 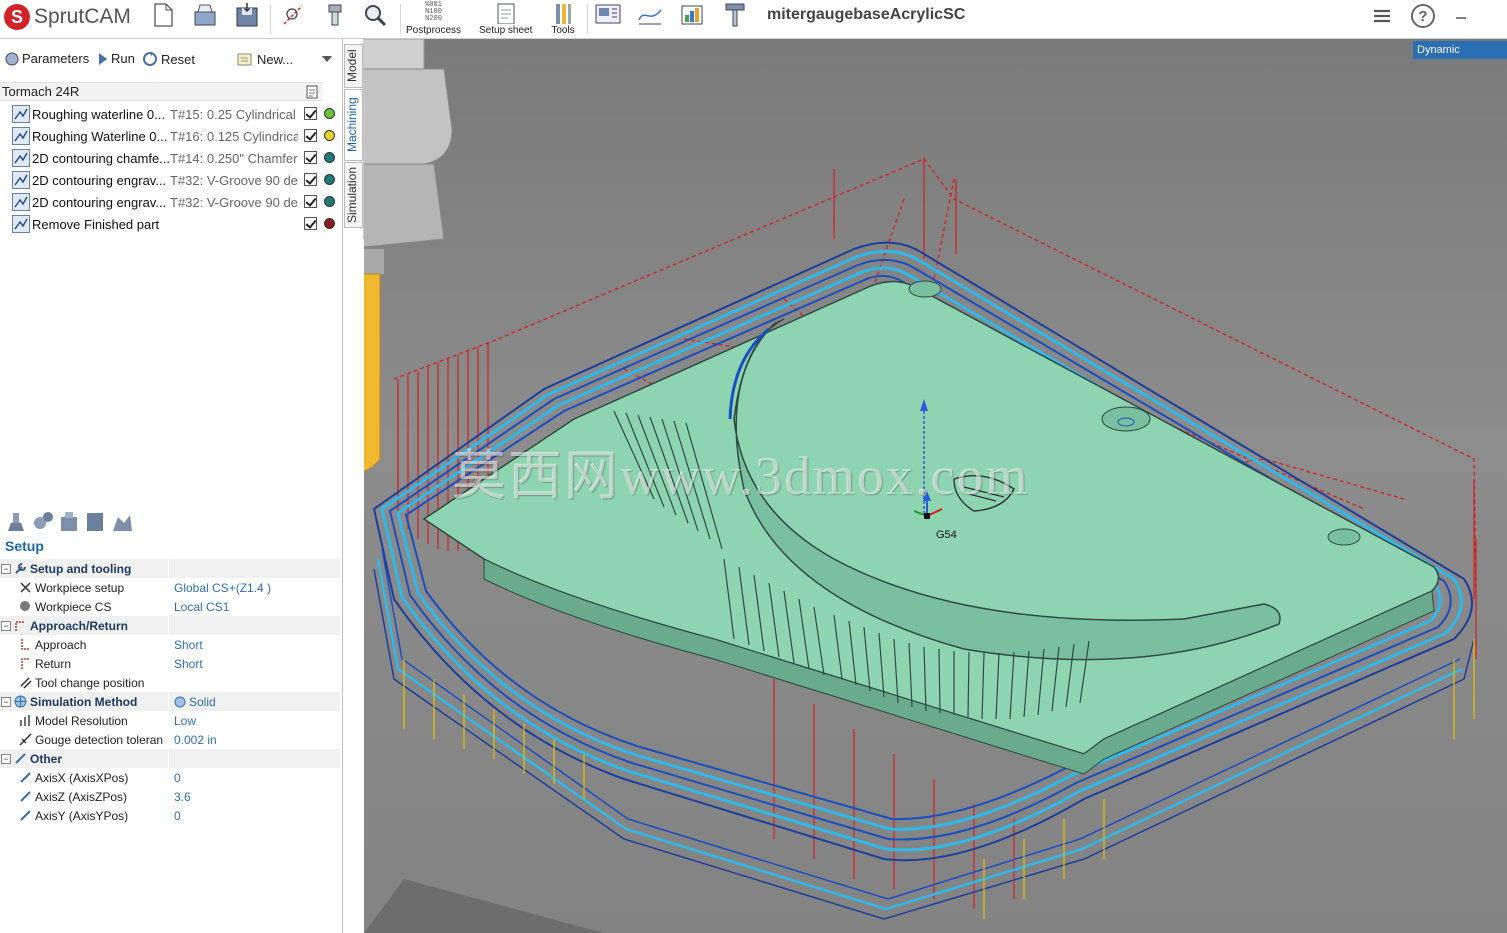 I want to click on group-label: Other, so click(x=46, y=758).